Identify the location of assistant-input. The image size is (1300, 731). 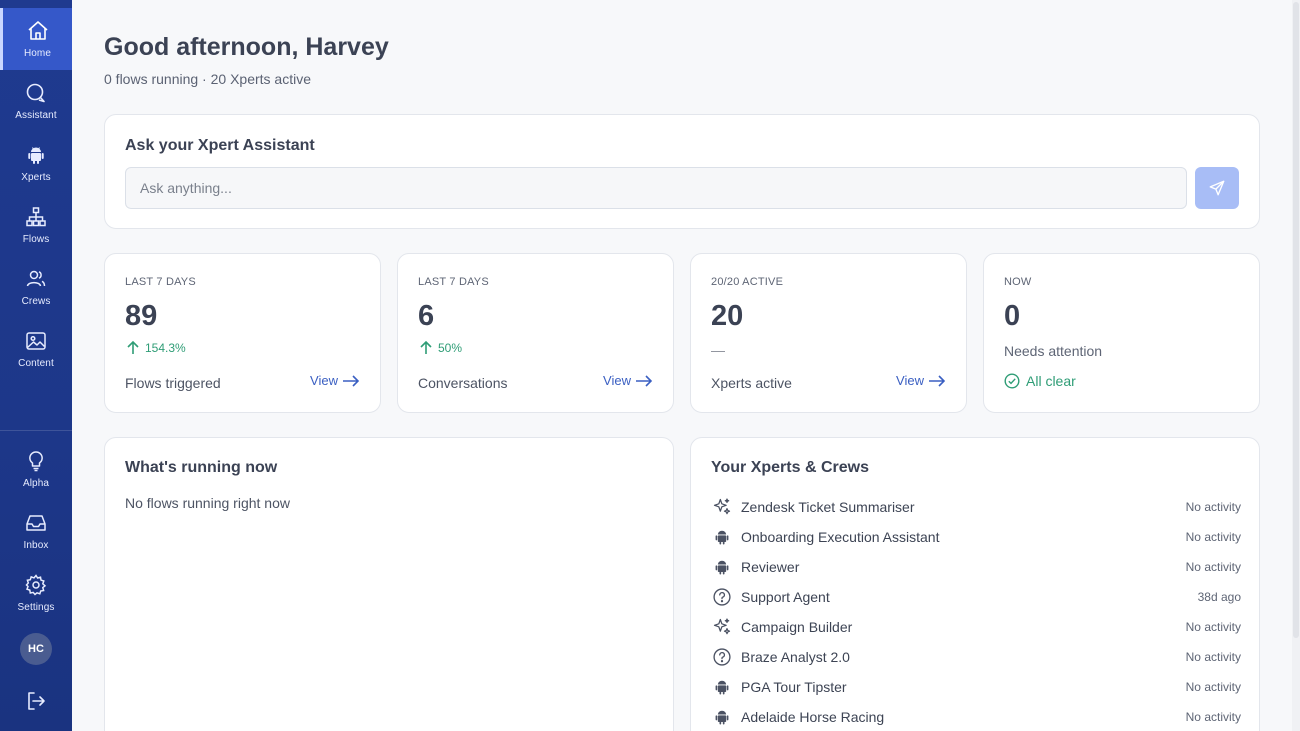
(656, 188).